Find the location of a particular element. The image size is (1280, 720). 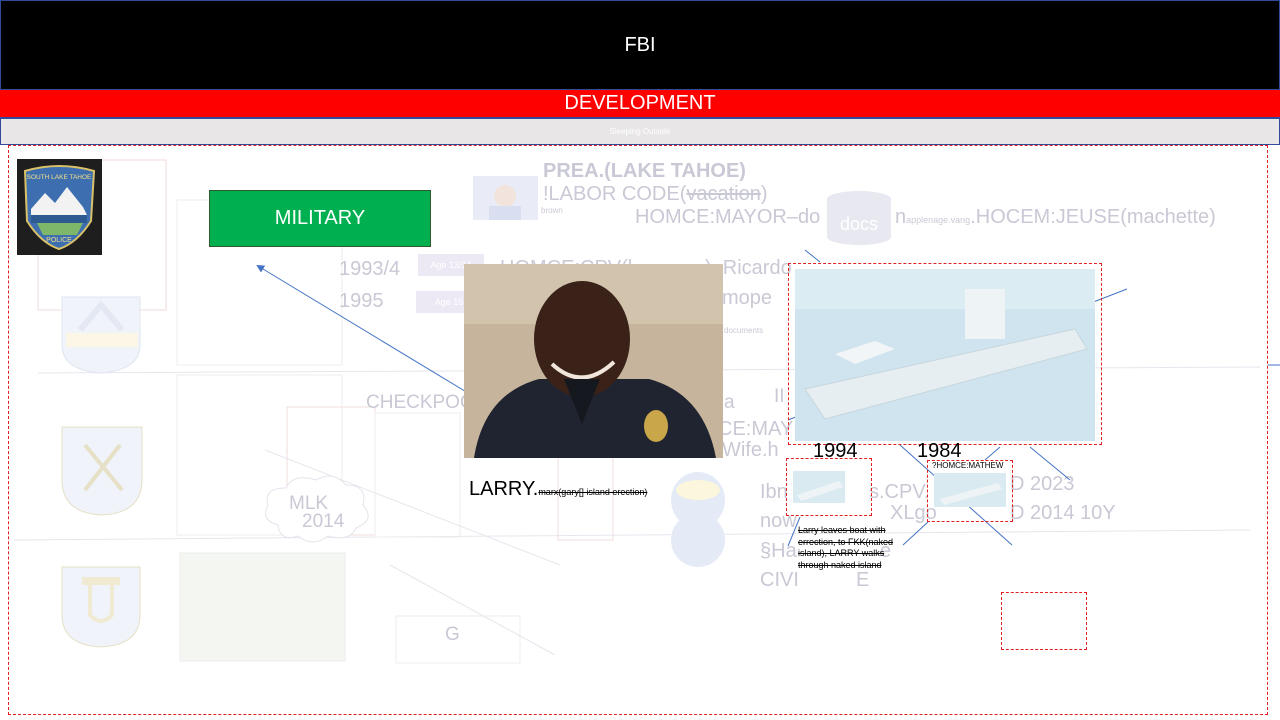

person-photo-icon is located at coordinates (593, 361).